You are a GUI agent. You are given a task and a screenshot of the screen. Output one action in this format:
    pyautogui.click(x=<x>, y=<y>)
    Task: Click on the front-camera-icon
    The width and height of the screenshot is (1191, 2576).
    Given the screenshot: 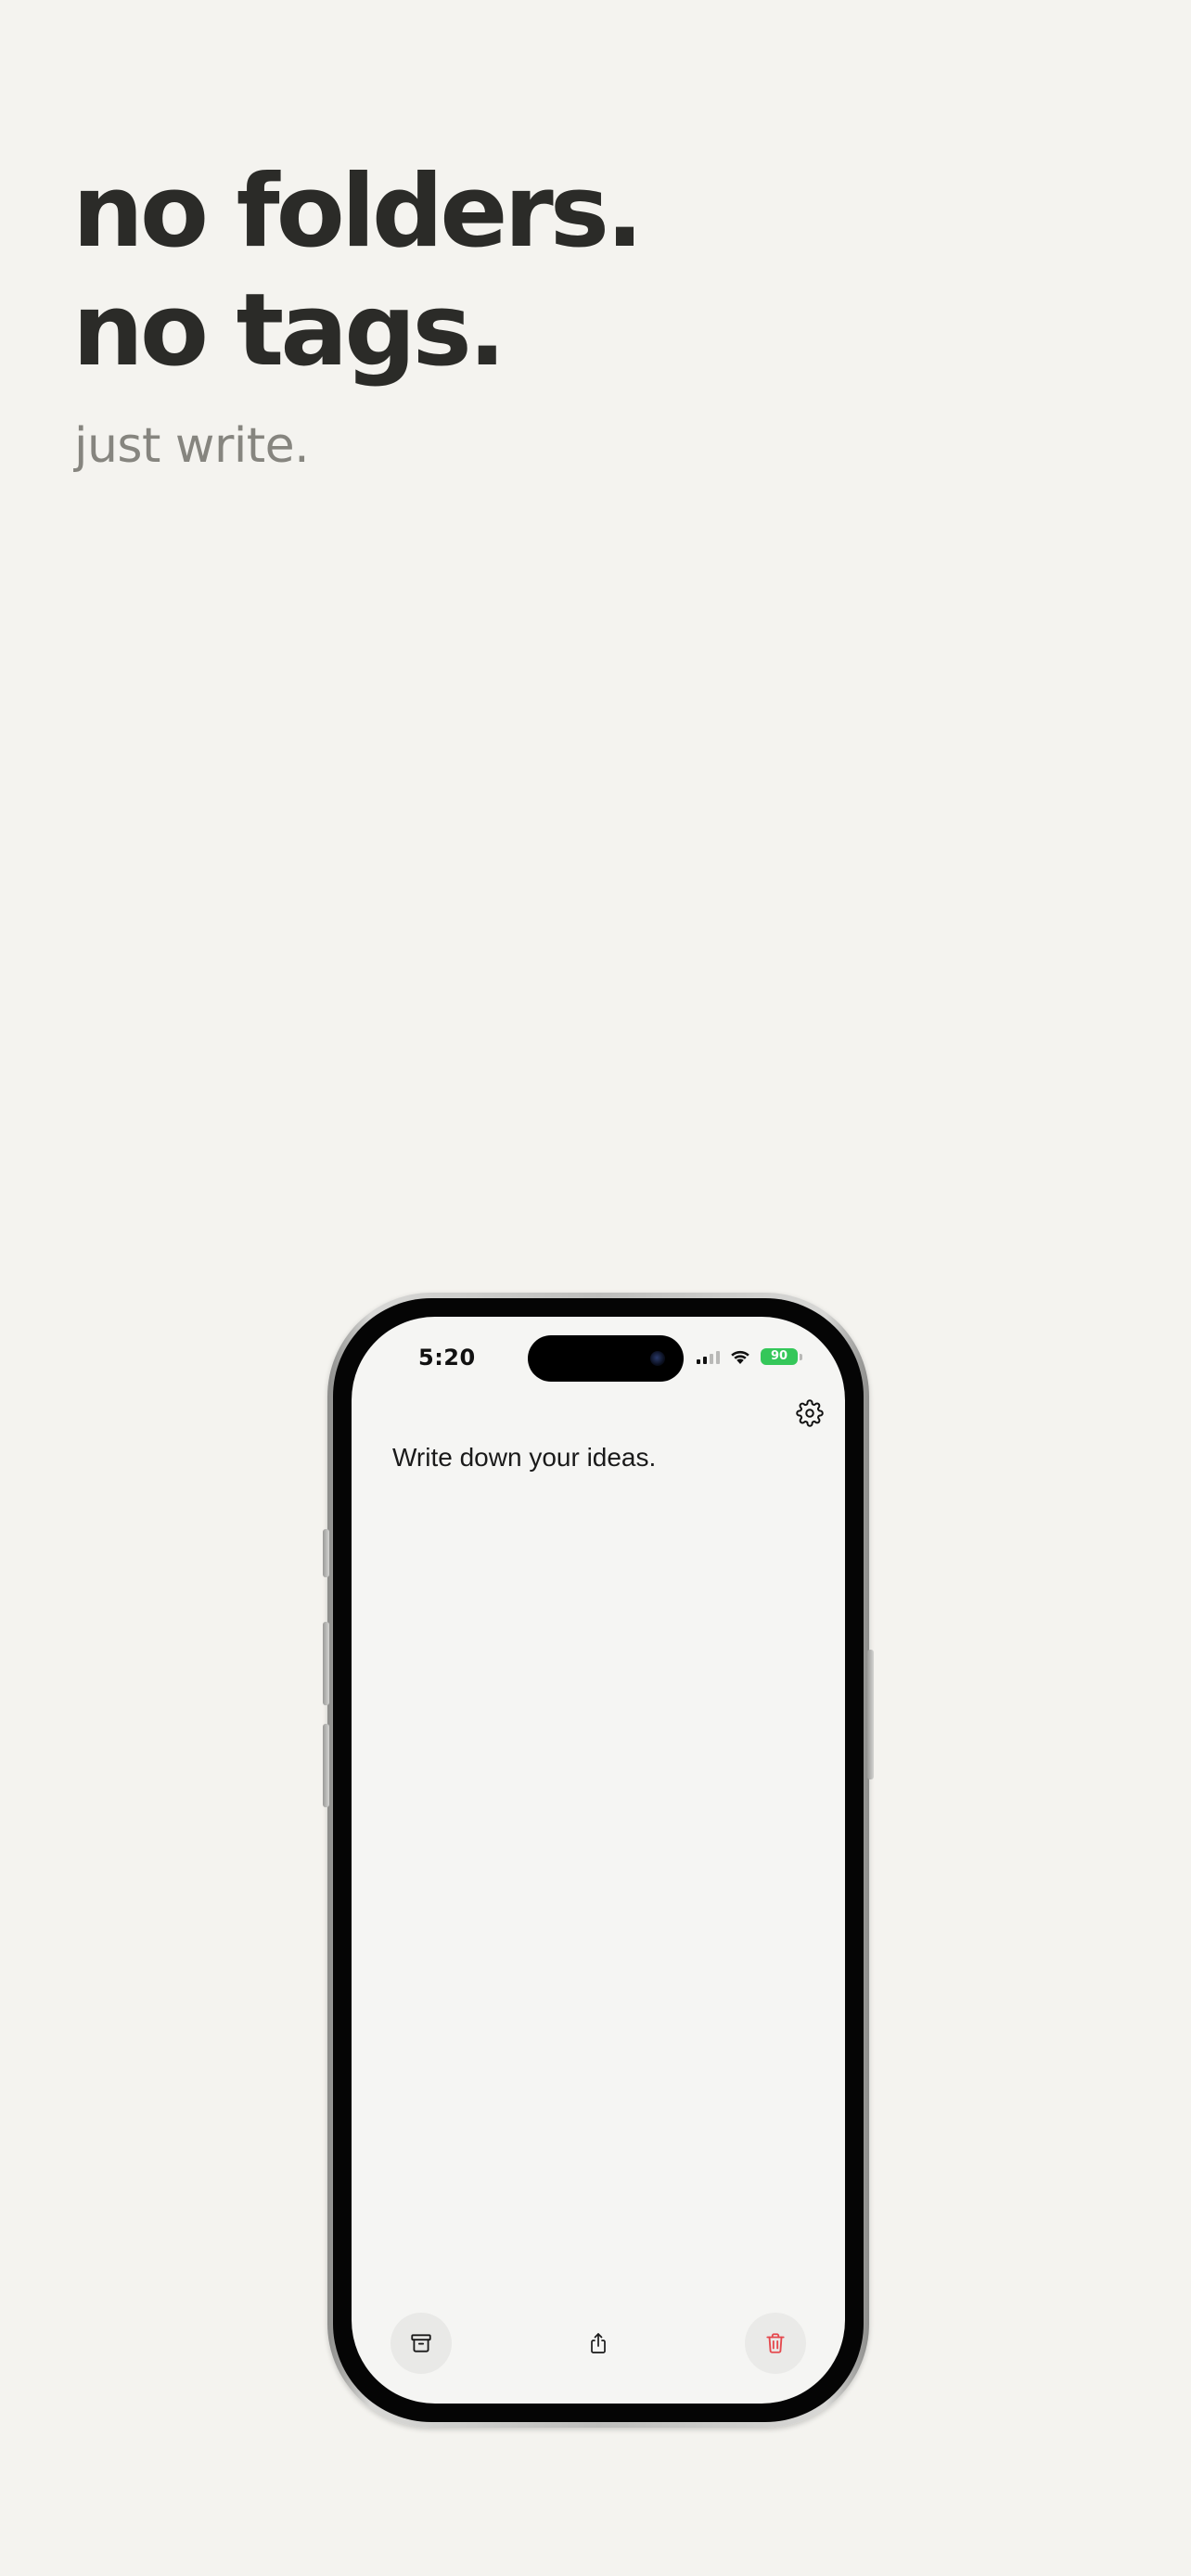 What is the action you would take?
    pyautogui.click(x=657, y=1358)
    